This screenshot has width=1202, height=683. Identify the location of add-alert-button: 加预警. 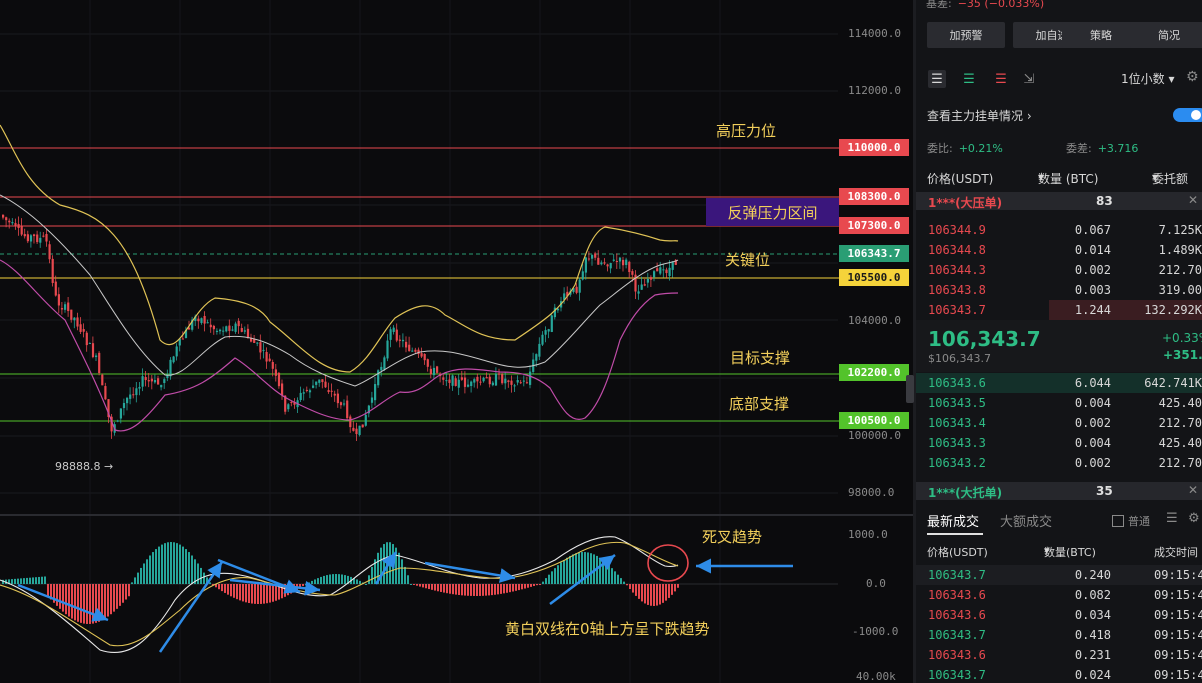
(966, 35).